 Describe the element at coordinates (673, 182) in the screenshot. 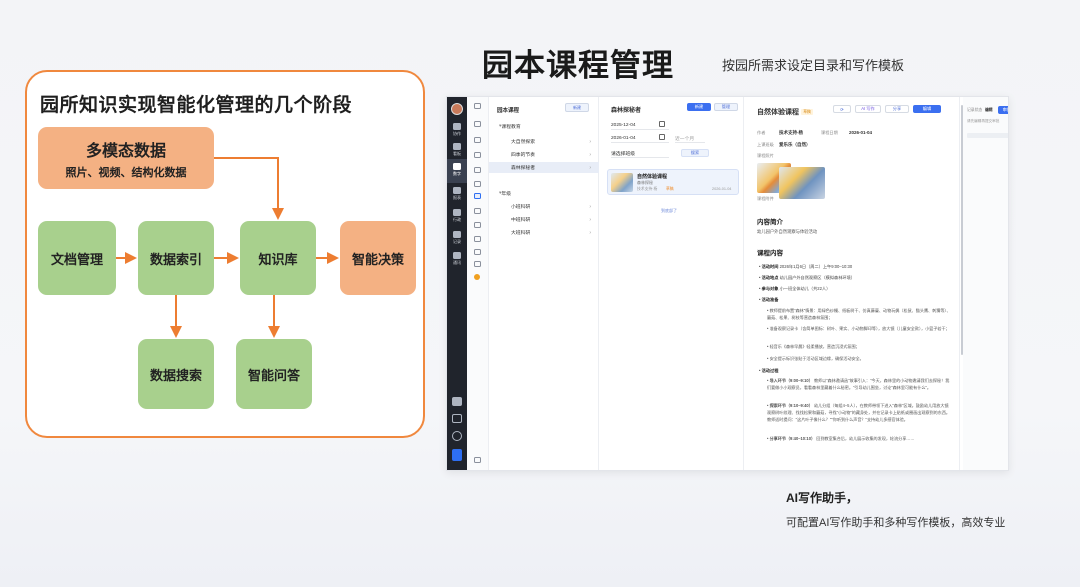

I see `course-card: 自然体验课程 森林探秘 技术支持·杨 草稿 2026-01-04` at that location.